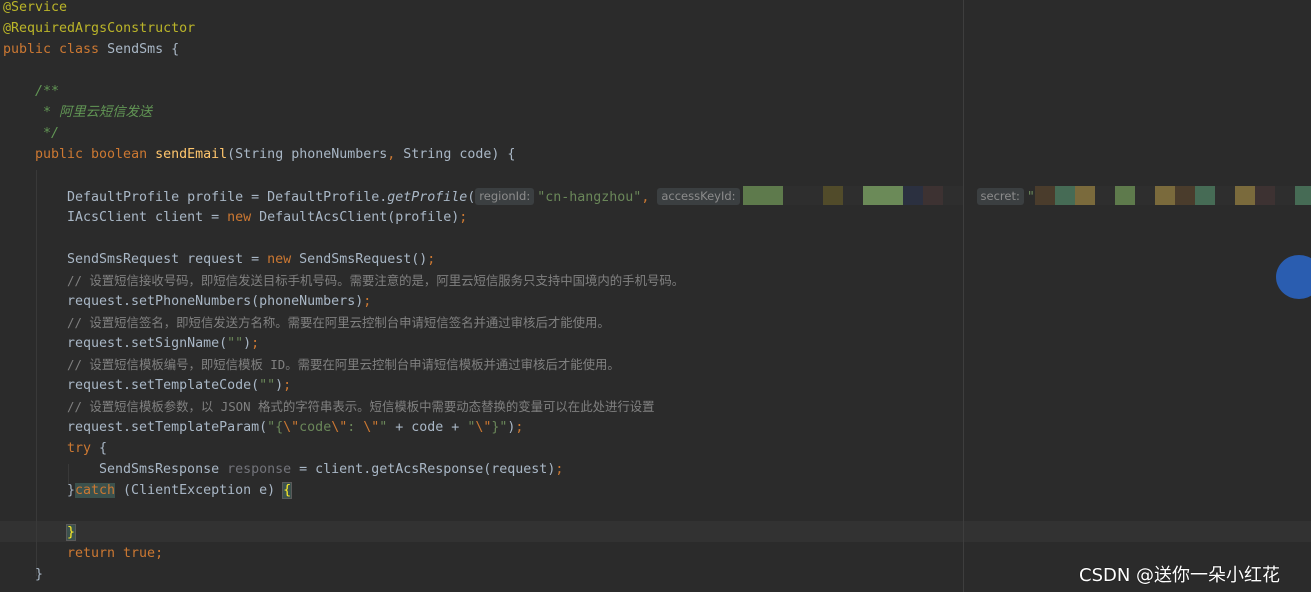 This screenshot has height=592, width=1311. I want to click on redacted-access-key, so click(852, 195).